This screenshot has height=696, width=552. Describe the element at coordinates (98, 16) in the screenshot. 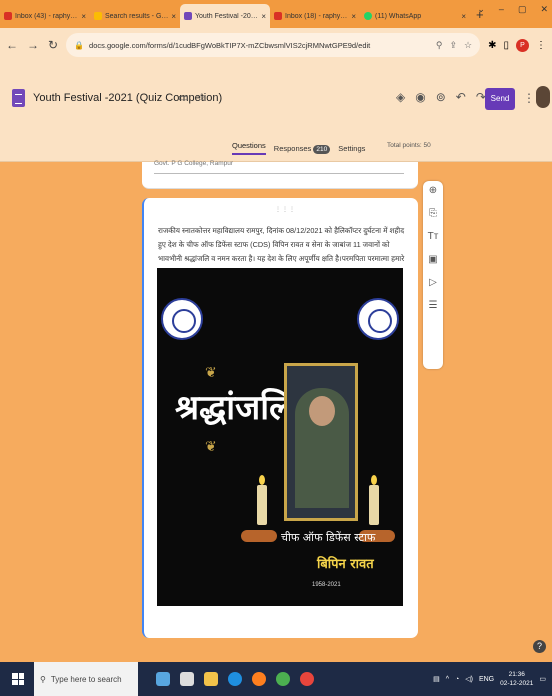

I see `drive-icon` at that location.